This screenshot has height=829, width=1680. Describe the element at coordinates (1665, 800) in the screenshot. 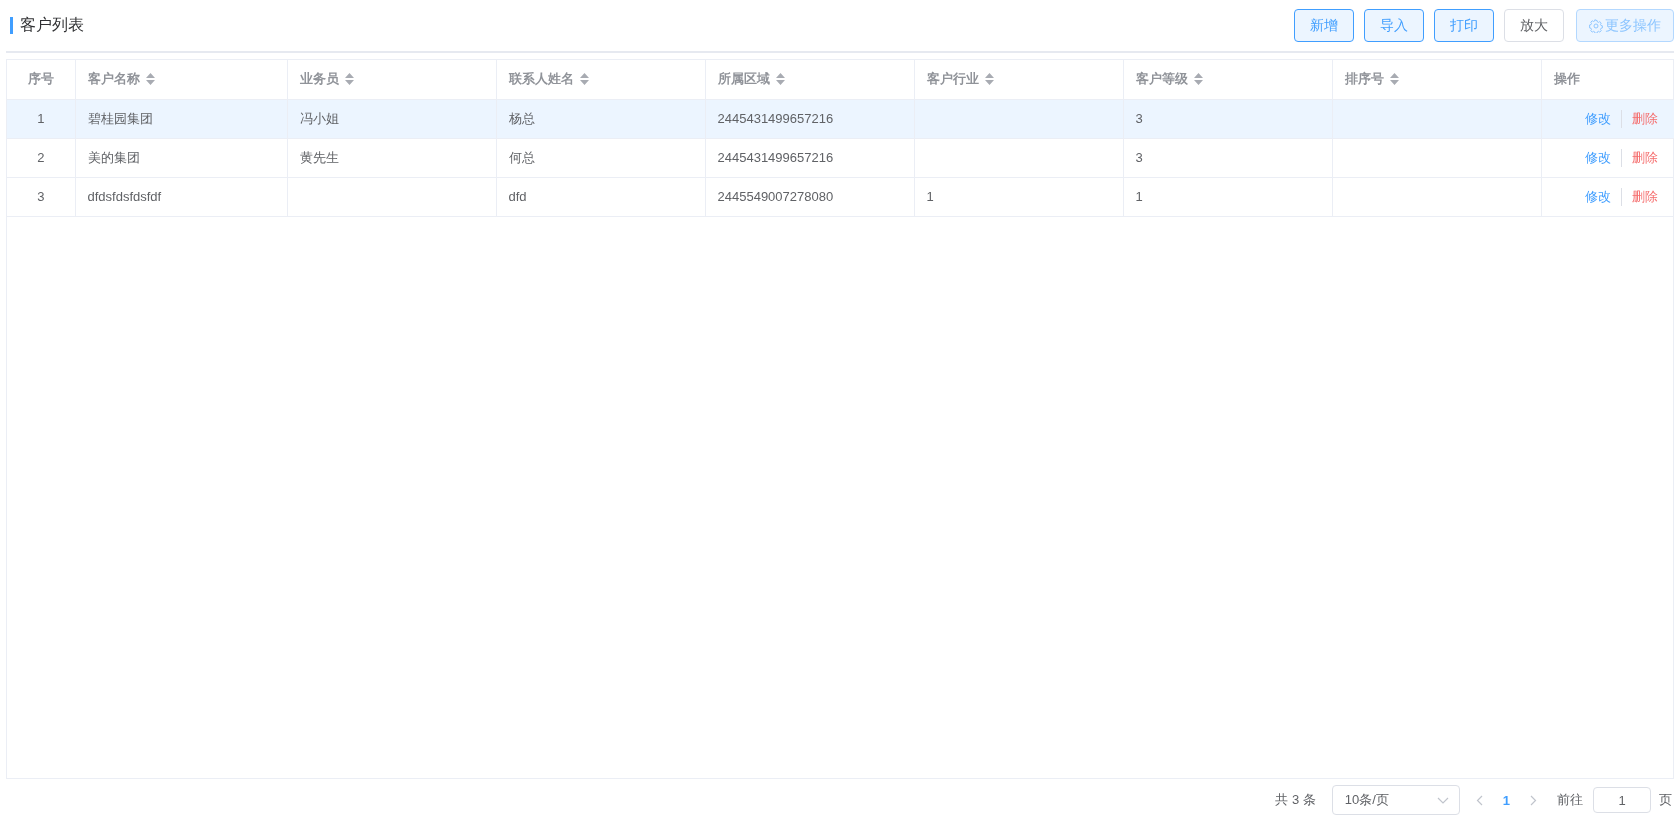

I see `page-unit-label: 页` at that location.